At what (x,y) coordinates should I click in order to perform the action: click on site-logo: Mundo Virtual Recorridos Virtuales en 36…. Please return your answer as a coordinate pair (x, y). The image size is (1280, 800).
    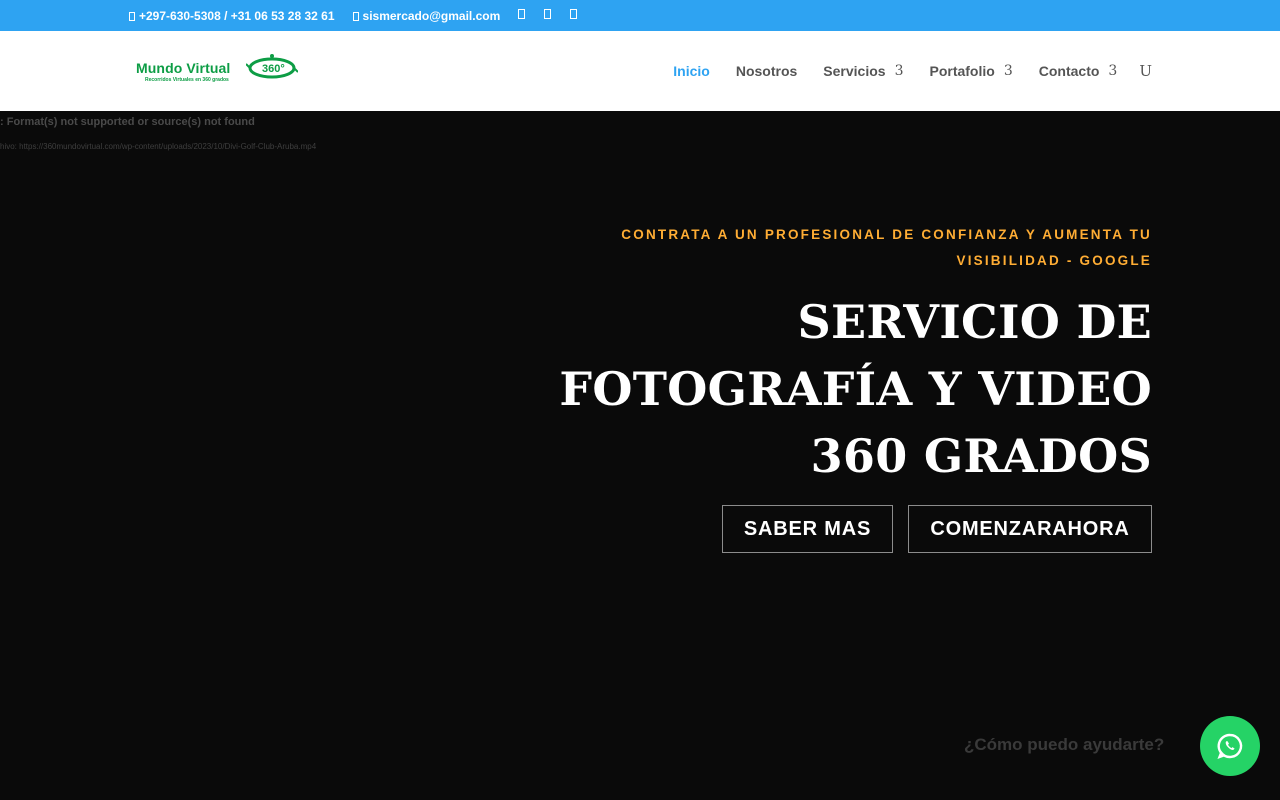
    Looking at the image, I should click on (217, 70).